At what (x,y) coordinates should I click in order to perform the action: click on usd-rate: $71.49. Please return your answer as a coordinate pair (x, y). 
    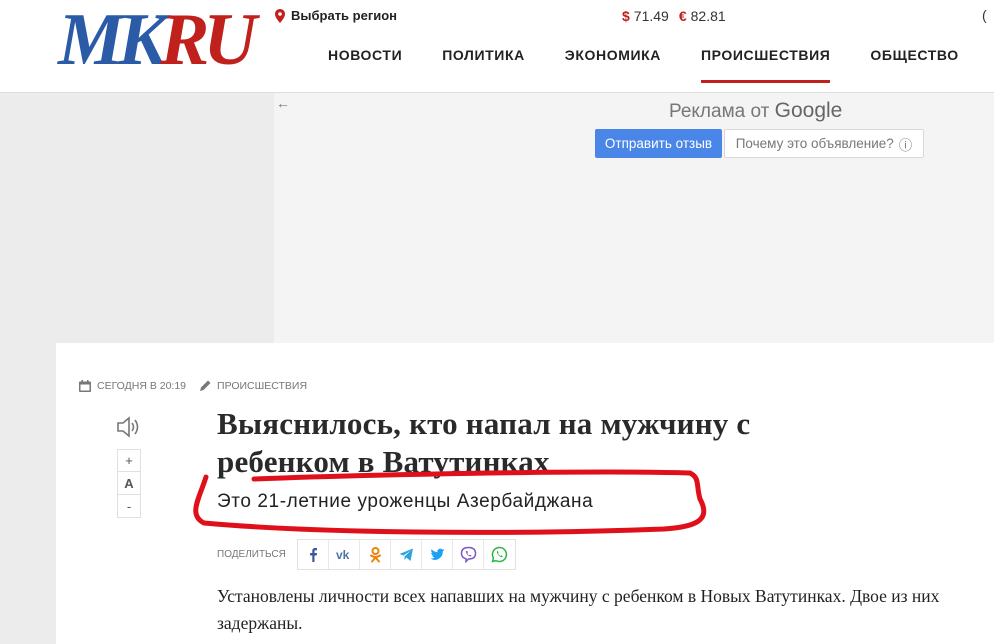
    Looking at the image, I should click on (645, 16).